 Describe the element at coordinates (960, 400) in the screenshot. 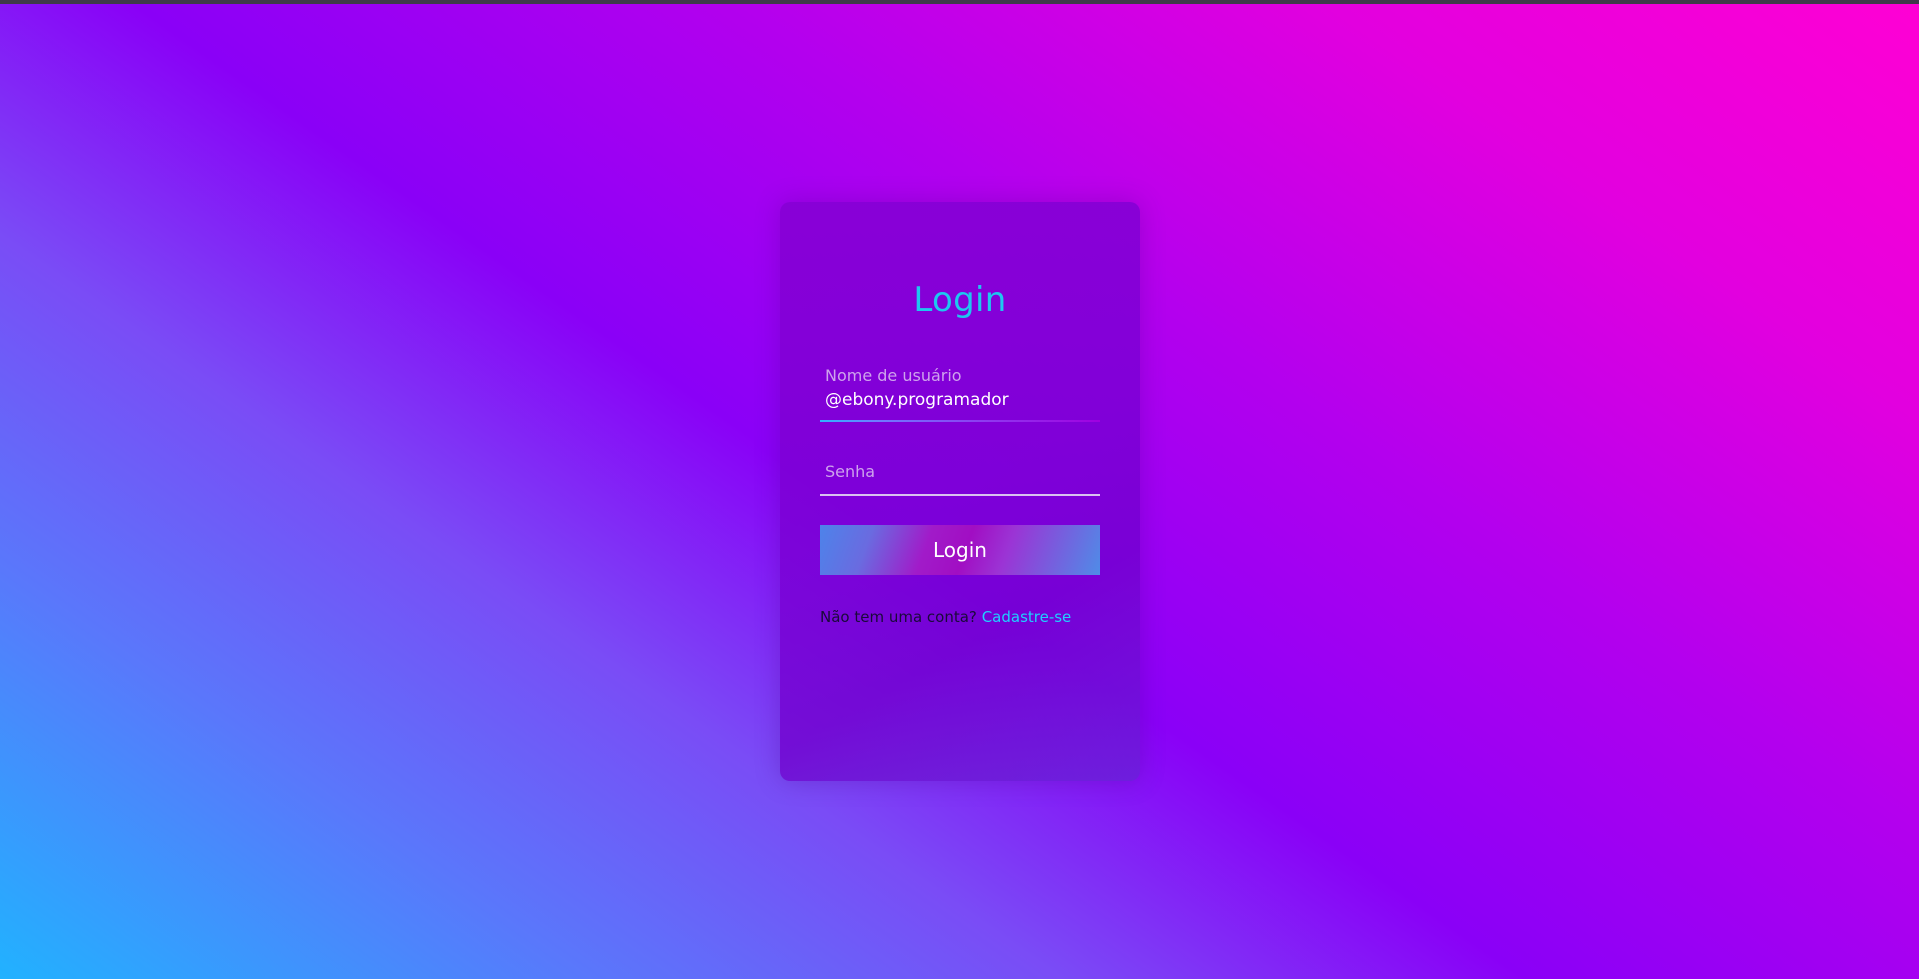

I see `username-input` at that location.